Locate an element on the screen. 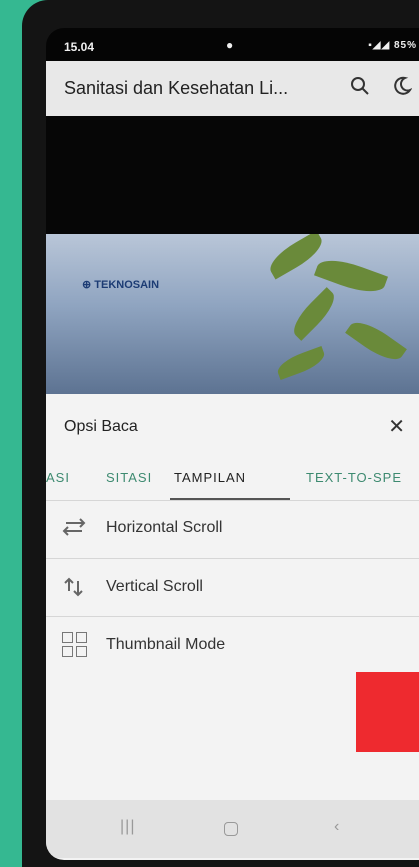  theme-icon is located at coordinates (402, 88).